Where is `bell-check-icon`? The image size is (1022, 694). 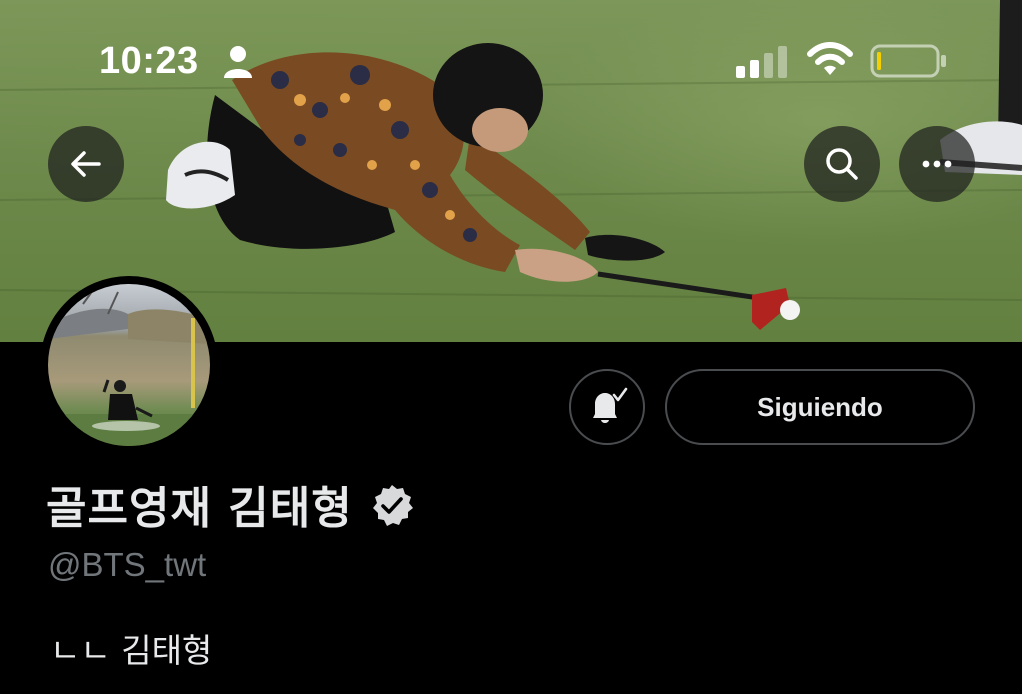 bell-check-icon is located at coordinates (610, 405).